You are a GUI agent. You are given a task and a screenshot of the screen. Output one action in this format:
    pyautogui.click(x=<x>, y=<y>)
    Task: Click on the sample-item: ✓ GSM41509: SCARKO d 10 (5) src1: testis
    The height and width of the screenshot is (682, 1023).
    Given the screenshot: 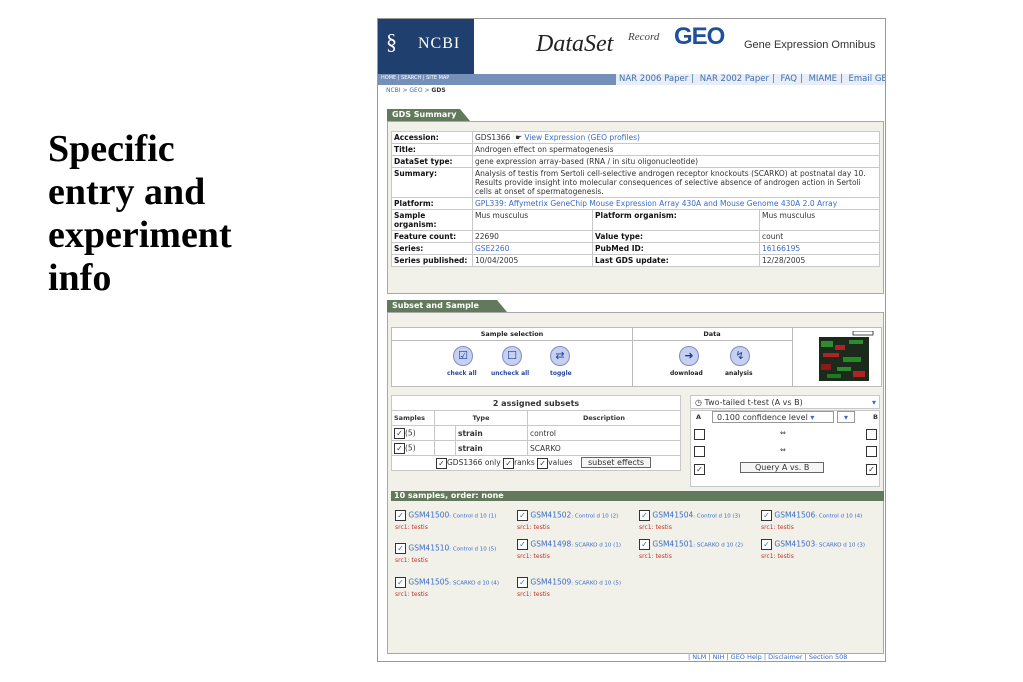 What is the action you would take?
    pyautogui.click(x=577, y=588)
    